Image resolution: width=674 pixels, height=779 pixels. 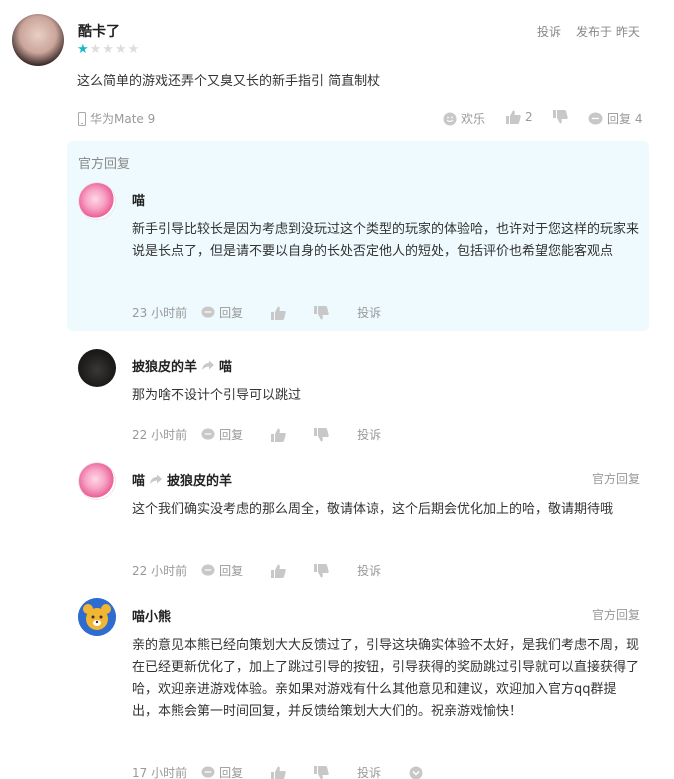 I want to click on reply-body: 那为啥不设计个引导可以跳过, so click(x=217, y=395).